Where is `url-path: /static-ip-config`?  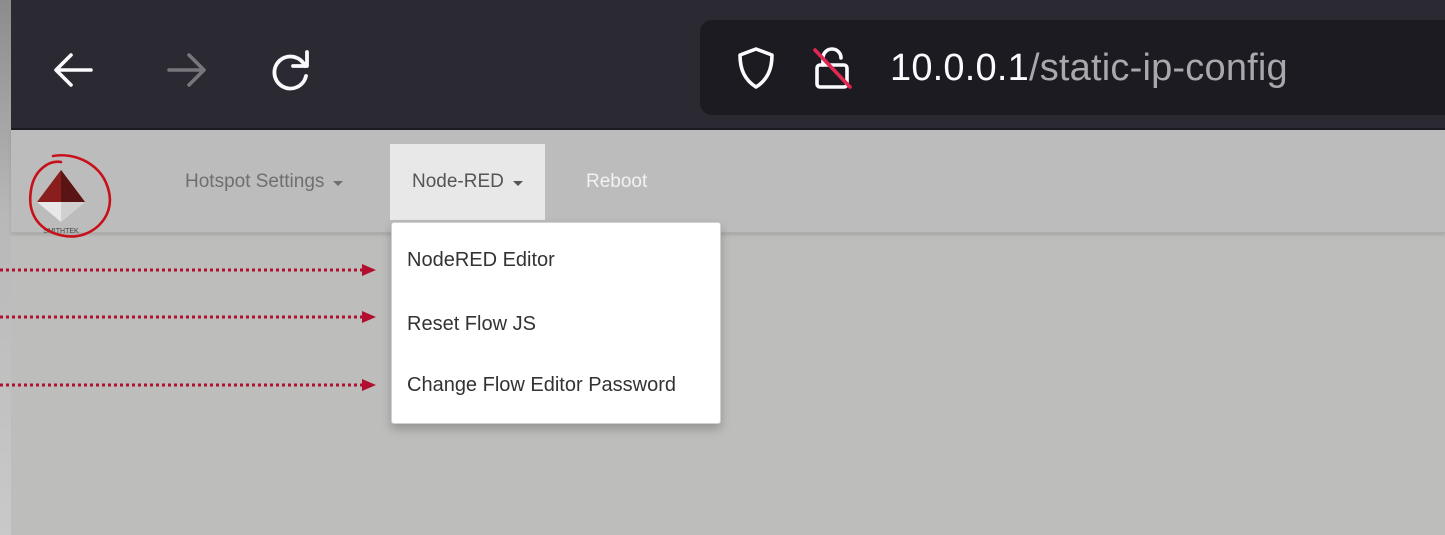
url-path: /static-ip-config is located at coordinates (1158, 68).